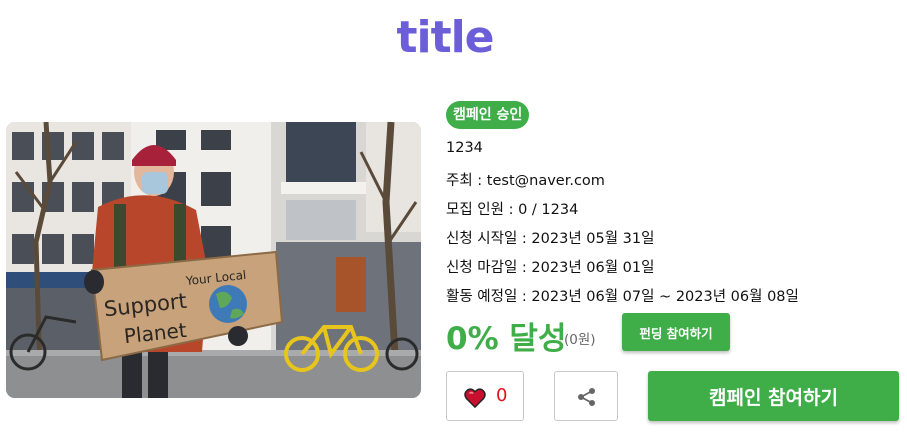 Image resolution: width=907 pixels, height=437 pixels. What do you see at coordinates (550, 268) in the screenshot?
I see `campaign-apply-end: 신청 마감일 : 2023년 06월 01일` at bounding box center [550, 268].